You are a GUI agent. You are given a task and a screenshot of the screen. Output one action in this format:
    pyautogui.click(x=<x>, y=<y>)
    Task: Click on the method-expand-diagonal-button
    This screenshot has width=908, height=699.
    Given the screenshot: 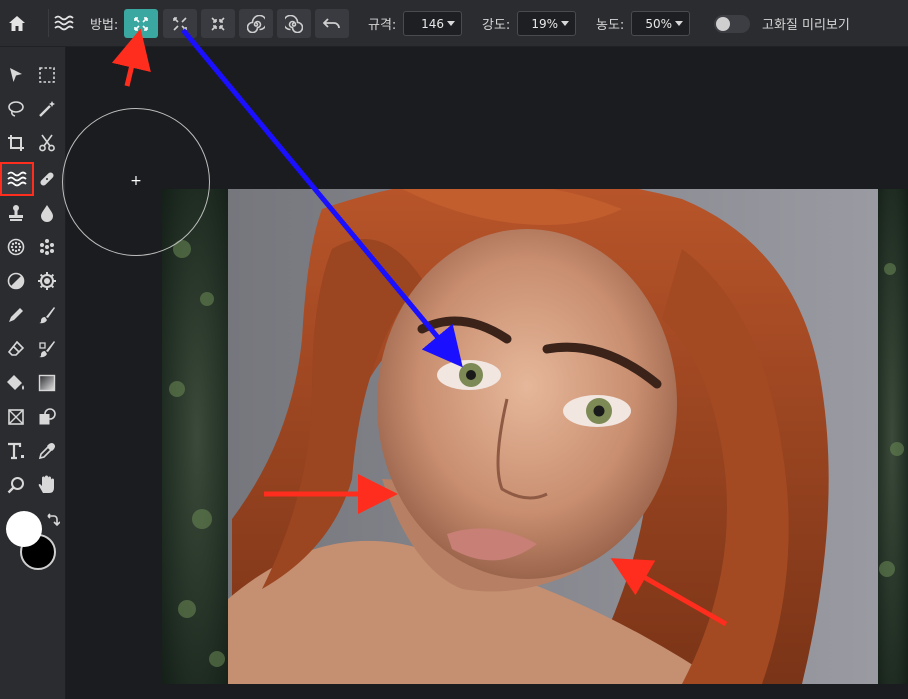 What is the action you would take?
    pyautogui.click(x=180, y=23)
    